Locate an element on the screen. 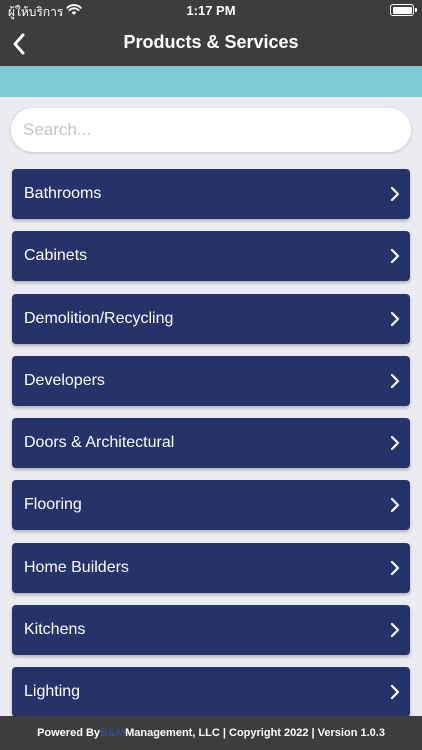 The image size is (422, 750). category-item-bathrooms: Bathrooms is located at coordinates (211, 194).